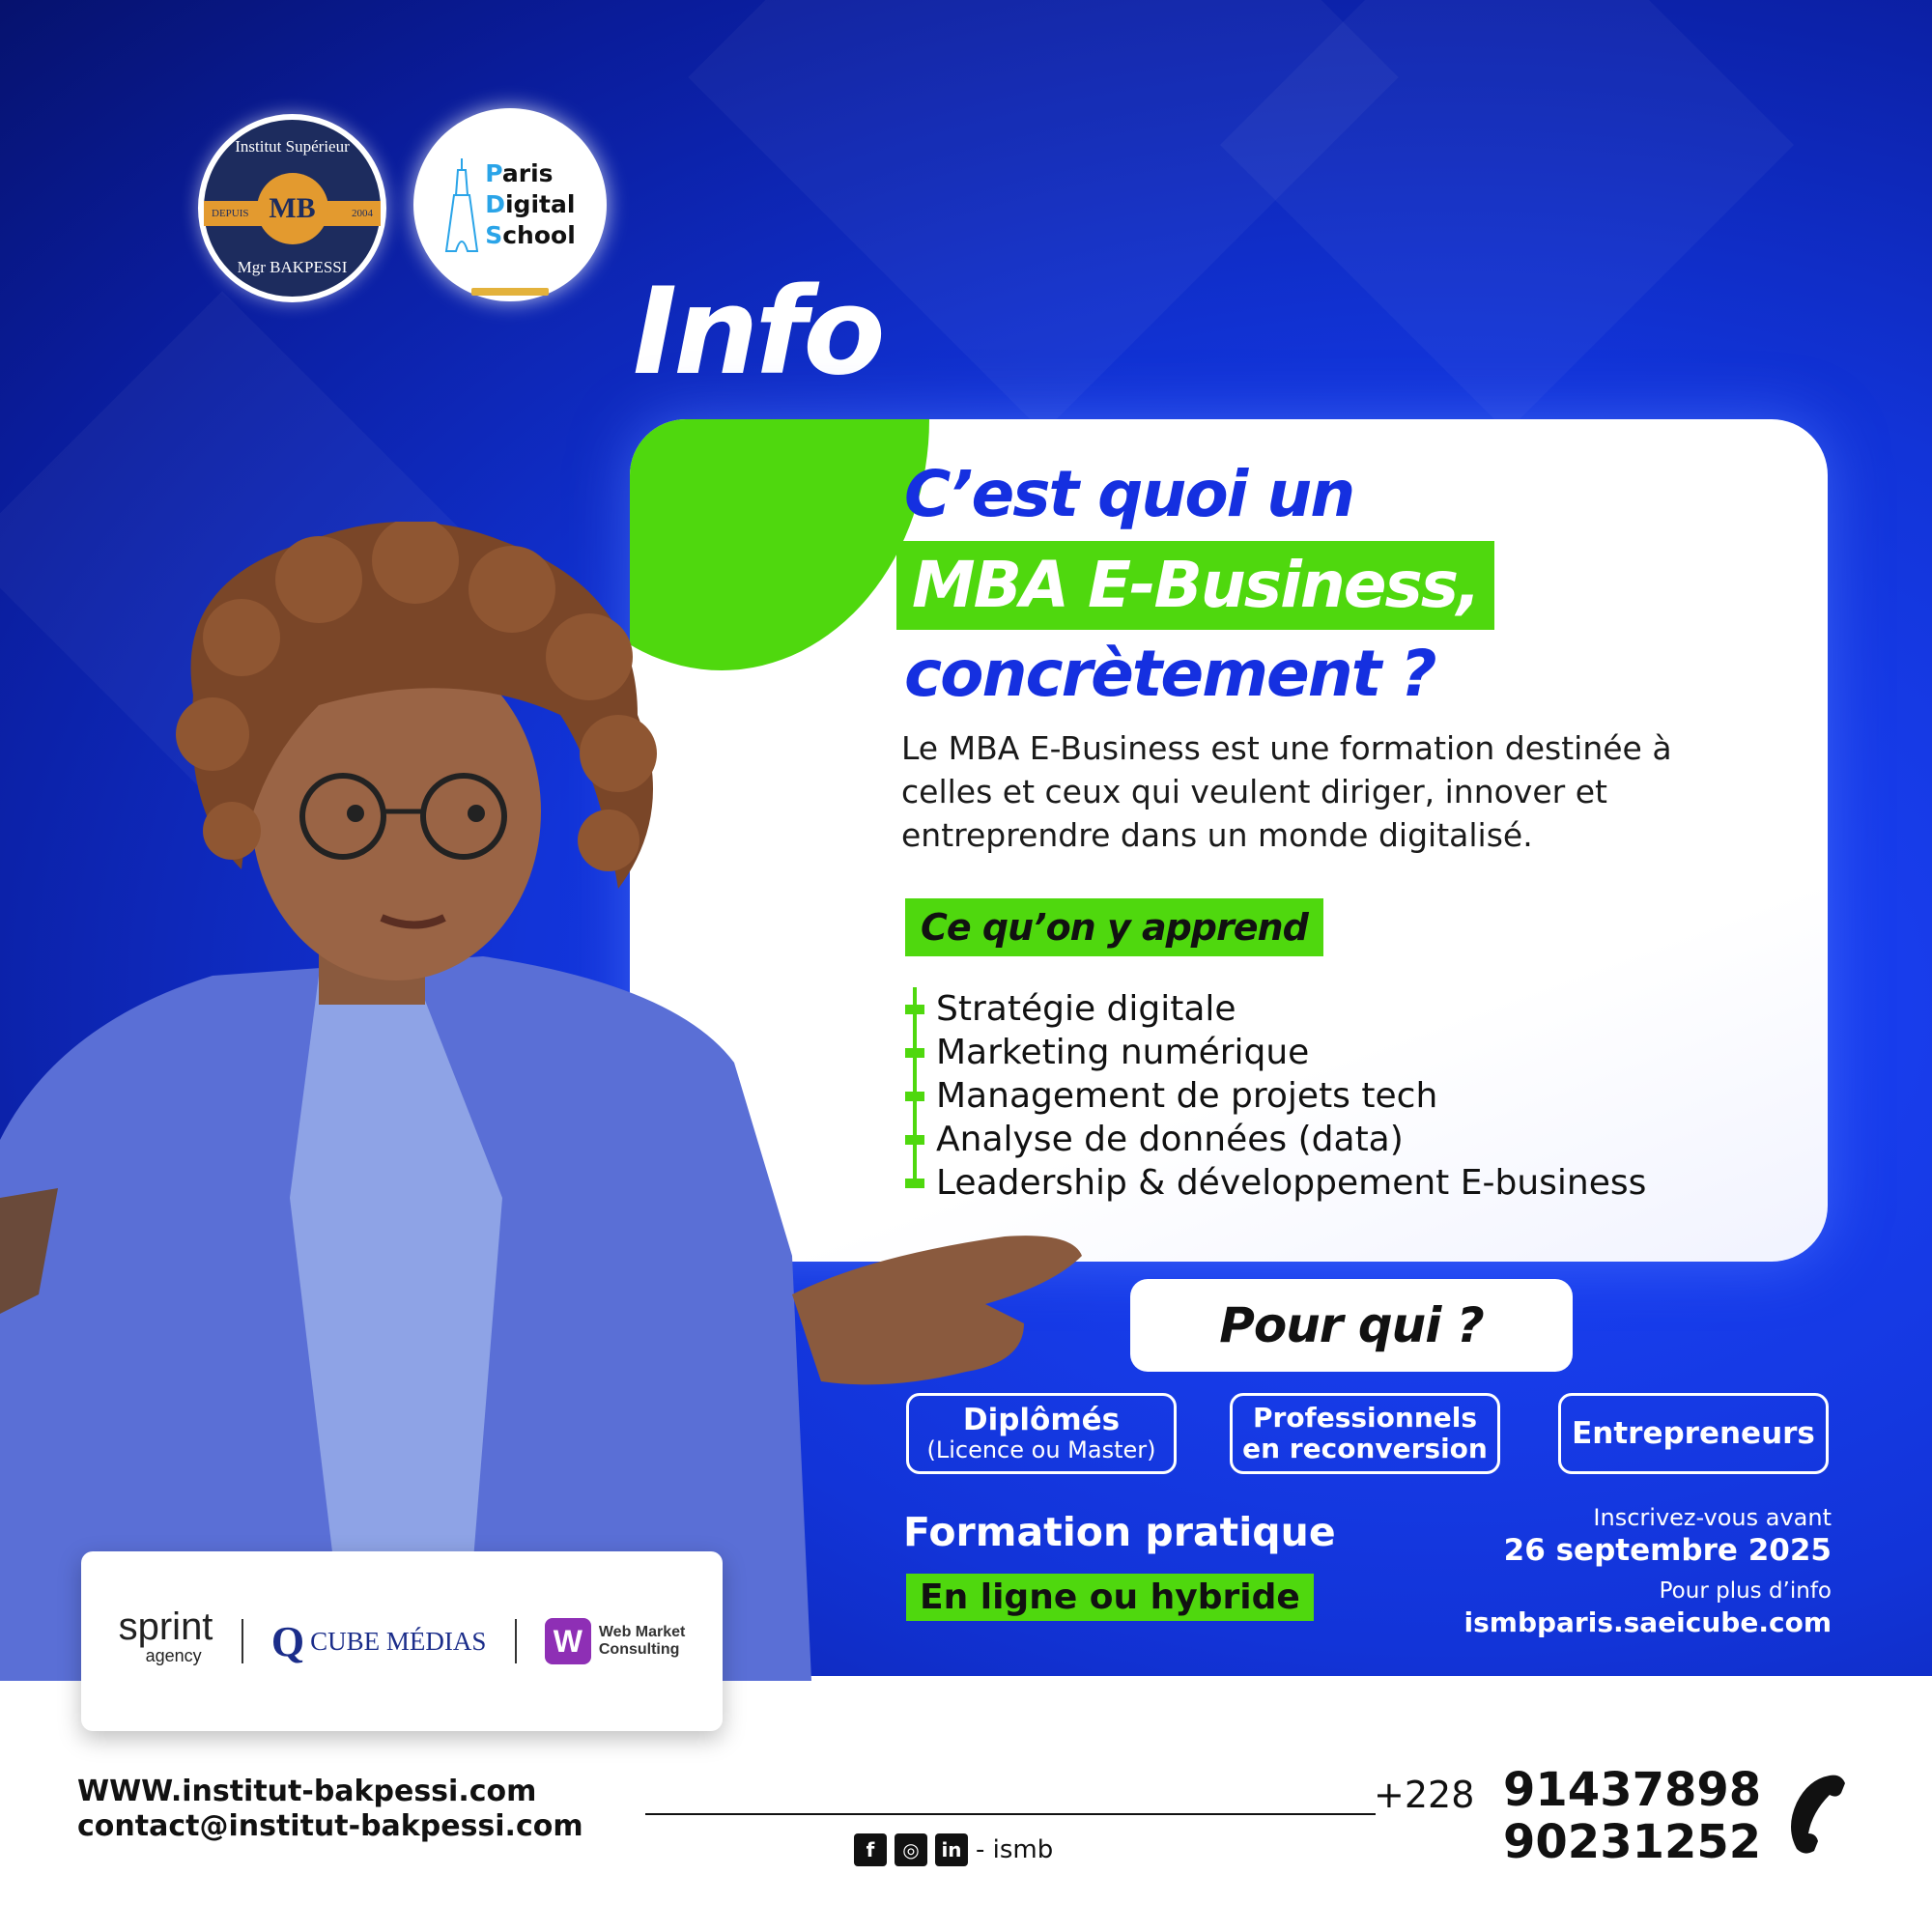  What do you see at coordinates (510, 292) in the screenshot?
I see `logo-strip` at bounding box center [510, 292].